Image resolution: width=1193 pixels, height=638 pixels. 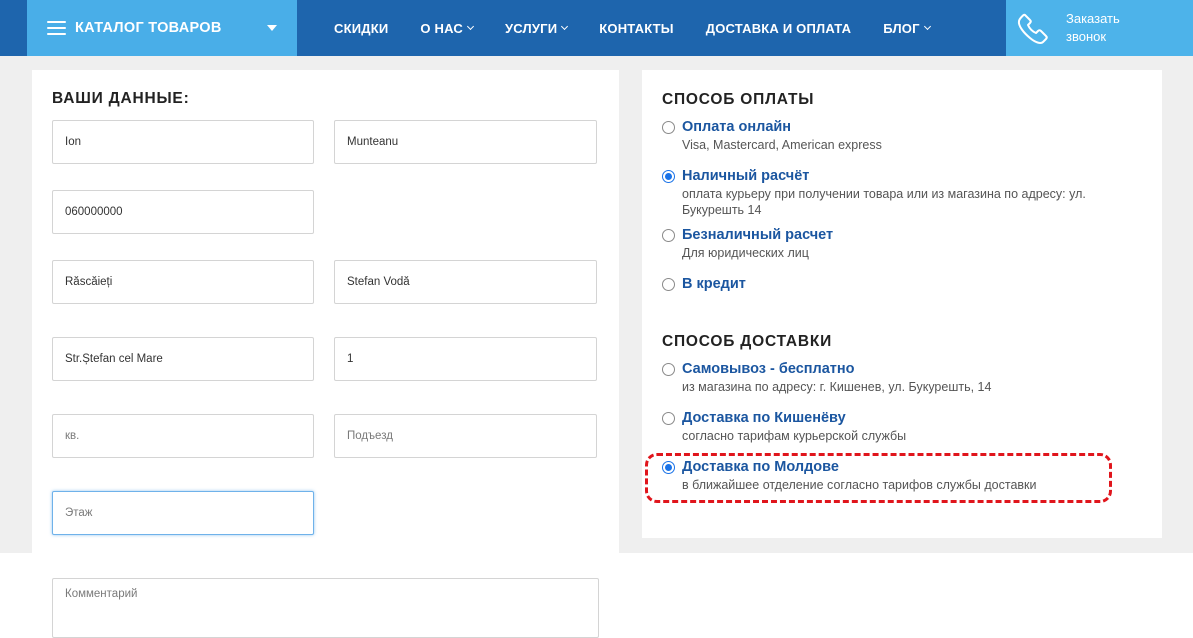 What do you see at coordinates (1032, 28) in the screenshot?
I see `phone-icon` at bounding box center [1032, 28].